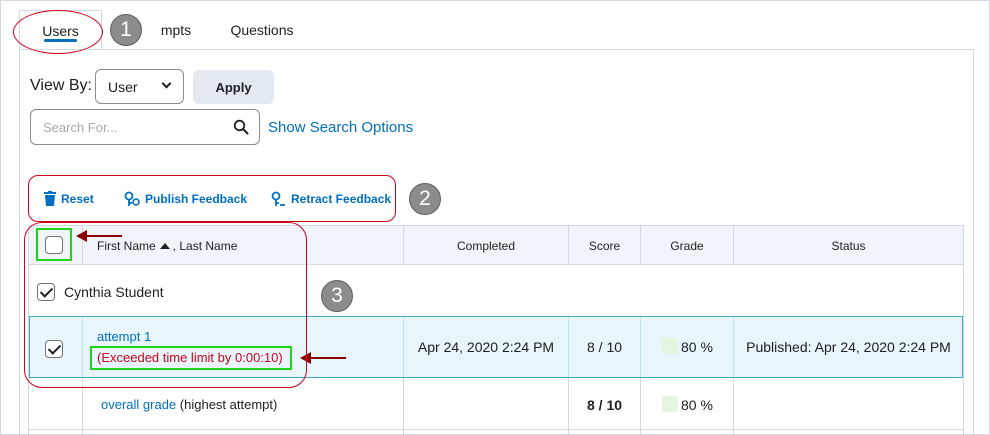 This screenshot has height=435, width=990. I want to click on attempt-score: 8 / 10, so click(604, 347).